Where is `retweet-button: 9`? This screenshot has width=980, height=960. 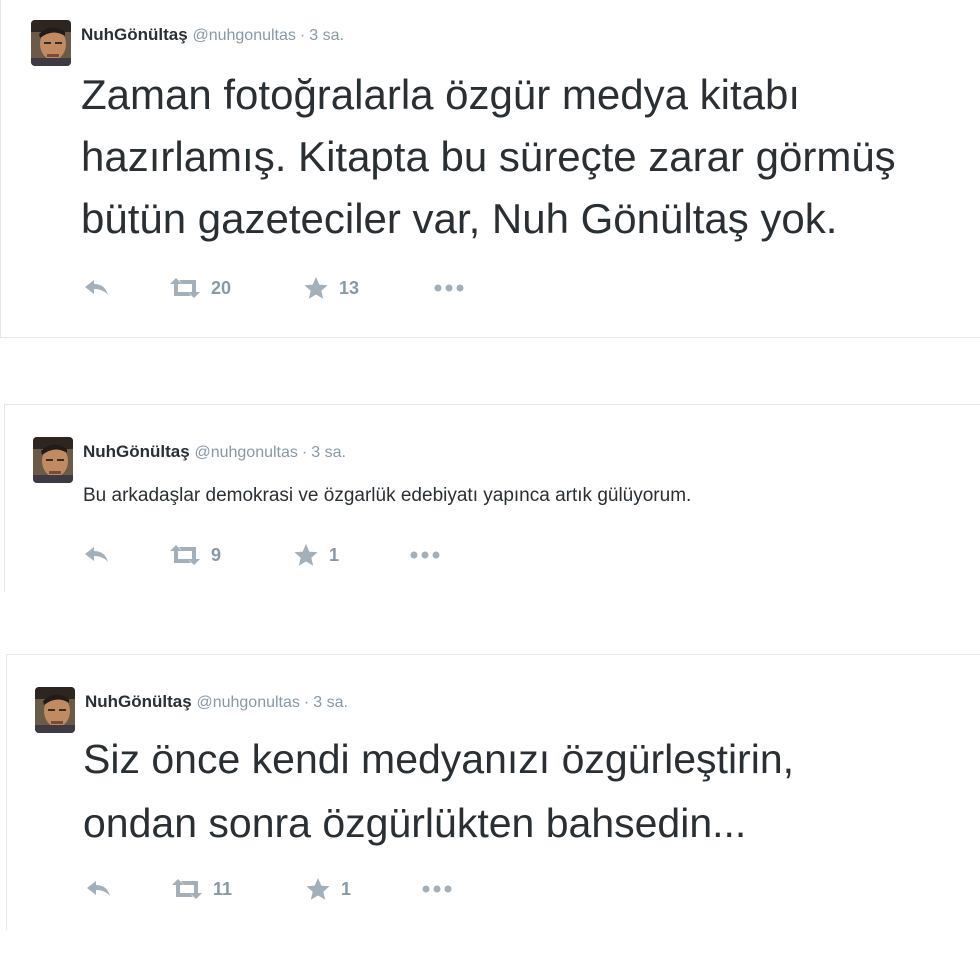 retweet-button: 9 is located at coordinates (195, 555).